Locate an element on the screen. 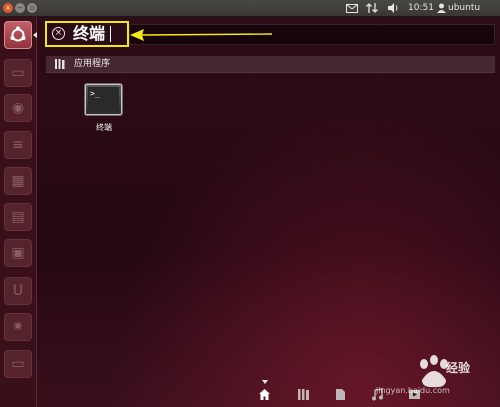 This screenshot has height=407, width=500. window-minimize-button: − is located at coordinates (20, 8).